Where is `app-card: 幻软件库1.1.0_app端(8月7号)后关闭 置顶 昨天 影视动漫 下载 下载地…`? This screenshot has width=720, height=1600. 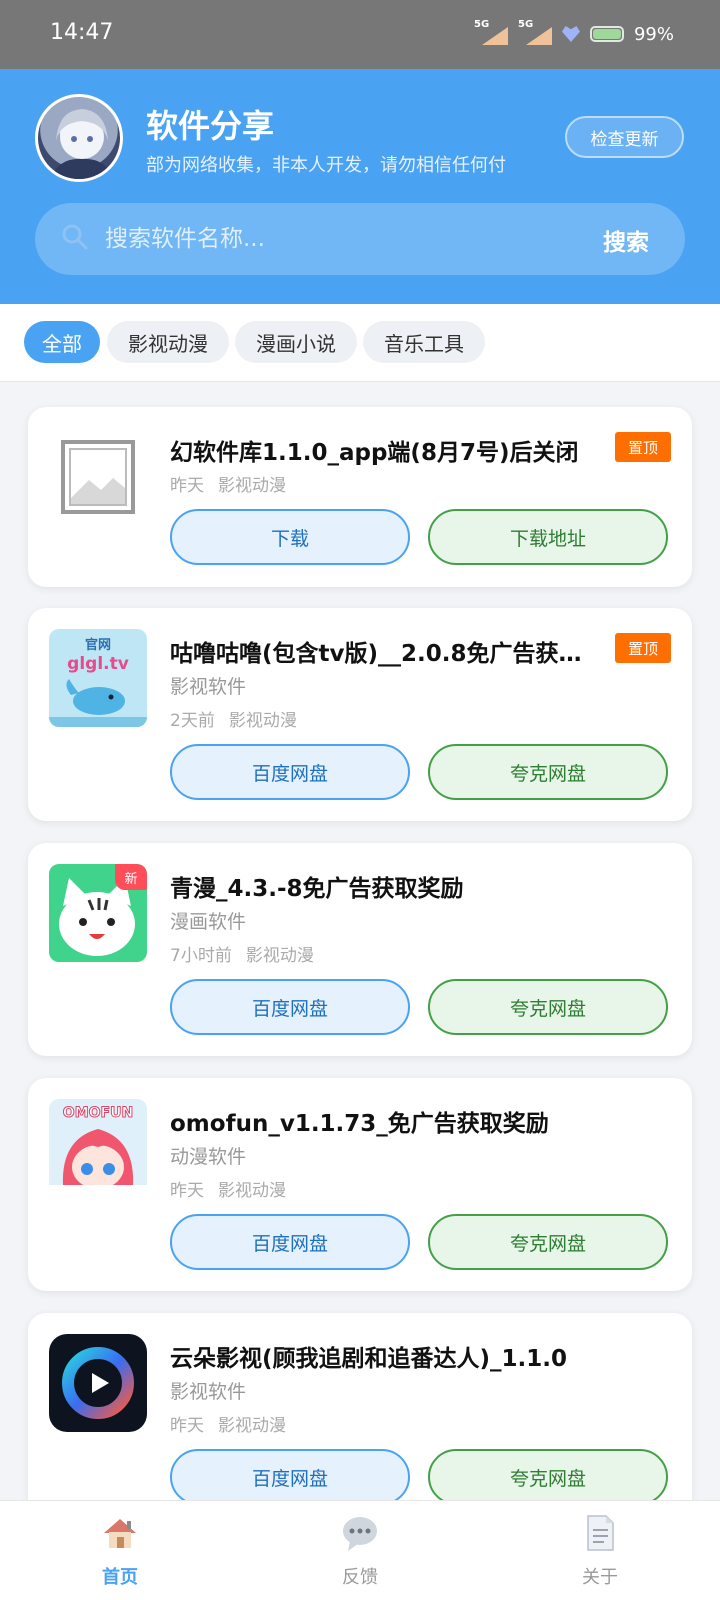
app-card: 幻软件库1.1.0_app端(8月7号)后关闭 置顶 昨天 影视动漫 下载 下载地… is located at coordinates (360, 497).